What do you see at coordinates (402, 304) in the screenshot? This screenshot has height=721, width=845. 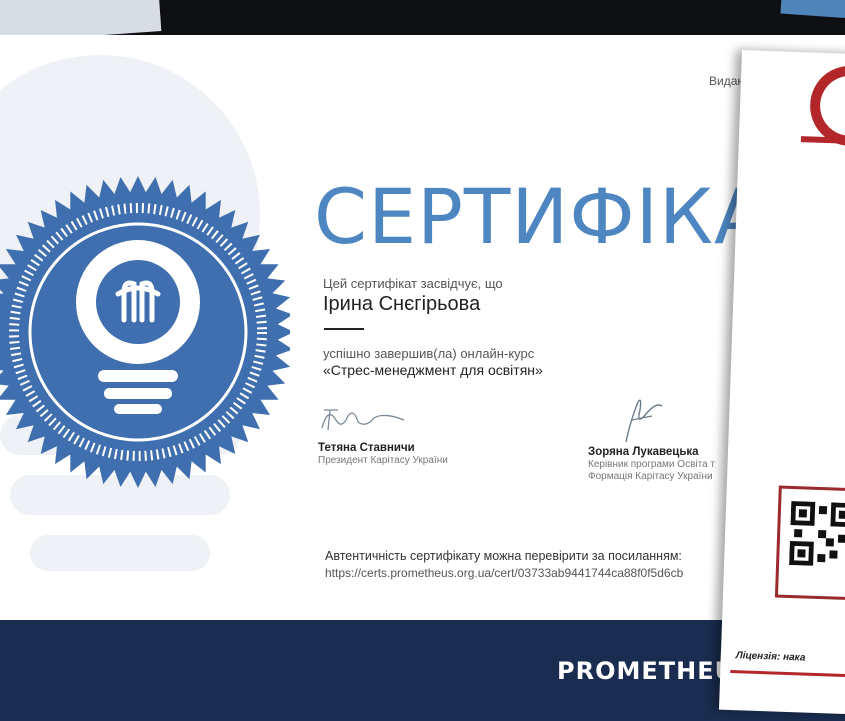 I see `recipient-name: Ірина Снєгірьова` at bounding box center [402, 304].